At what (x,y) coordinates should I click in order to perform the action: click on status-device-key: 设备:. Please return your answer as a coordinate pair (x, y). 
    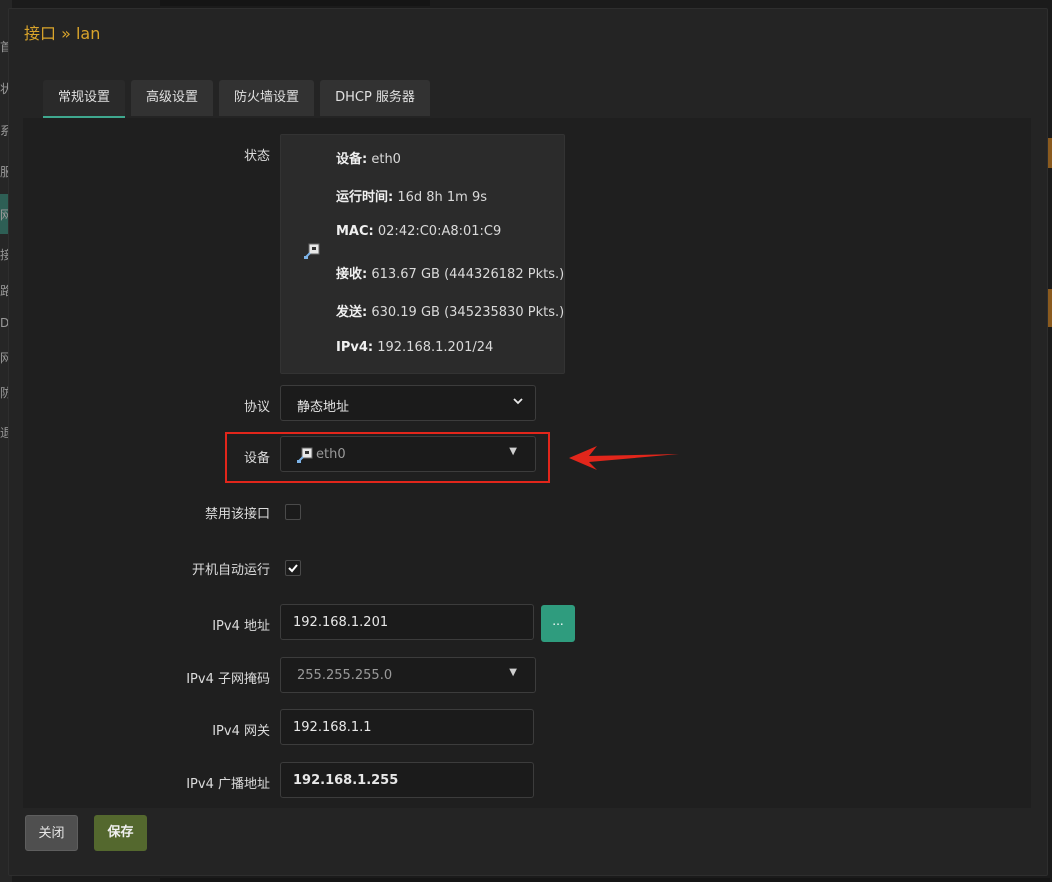
    Looking at the image, I should click on (352, 159).